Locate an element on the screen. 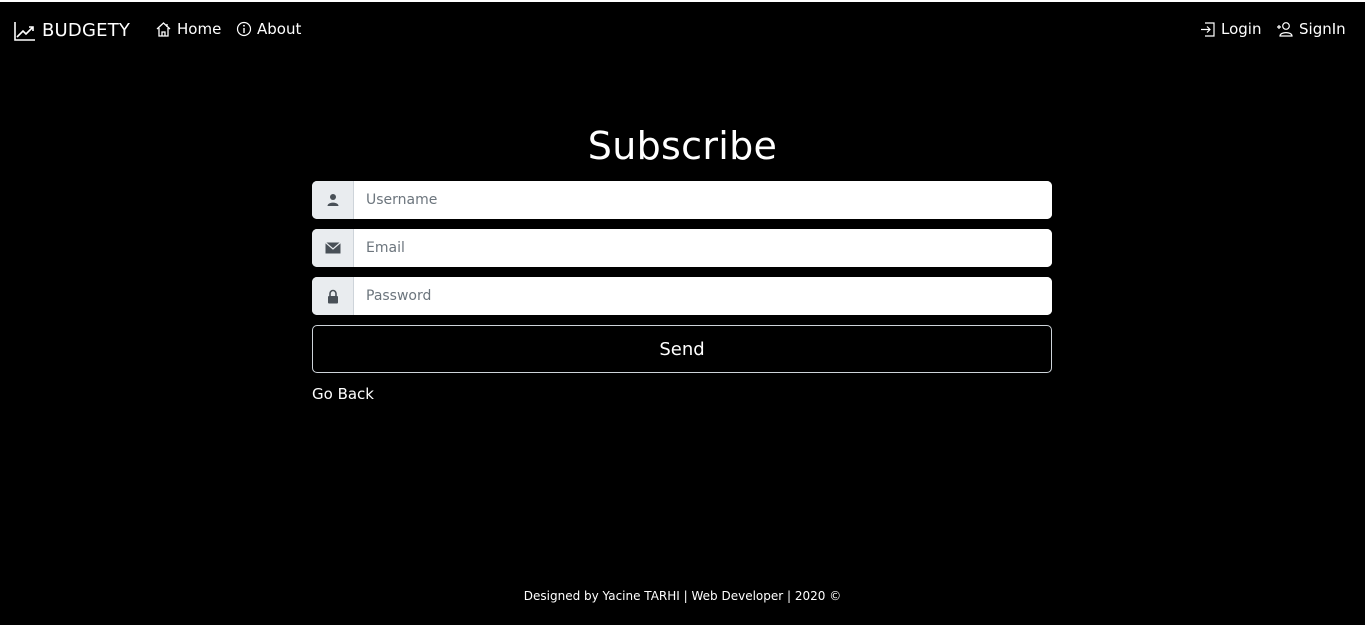 This screenshot has height=625, width=1365. username-group is located at coordinates (682, 200).